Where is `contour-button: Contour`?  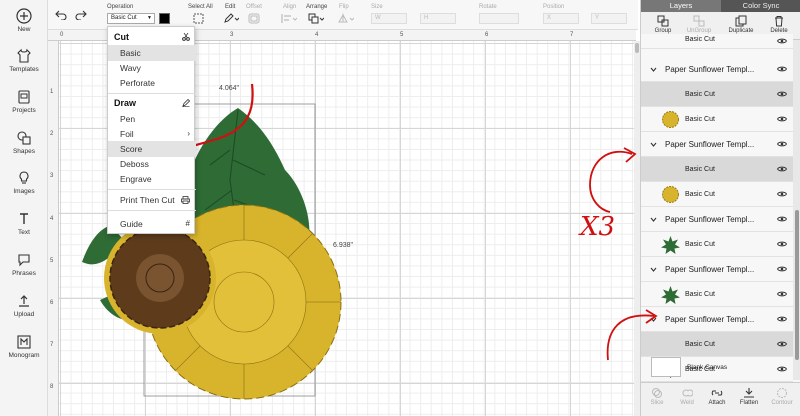
contour-button: Contour is located at coordinates (782, 396).